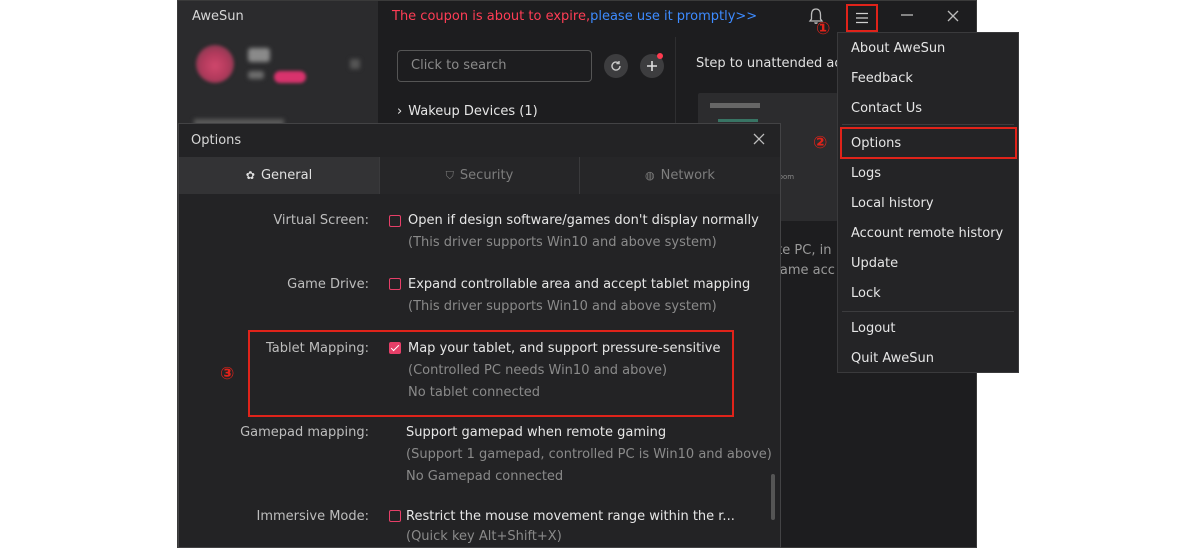  Describe the element at coordinates (820, 143) in the screenshot. I see `step-2-marker: ②` at that location.